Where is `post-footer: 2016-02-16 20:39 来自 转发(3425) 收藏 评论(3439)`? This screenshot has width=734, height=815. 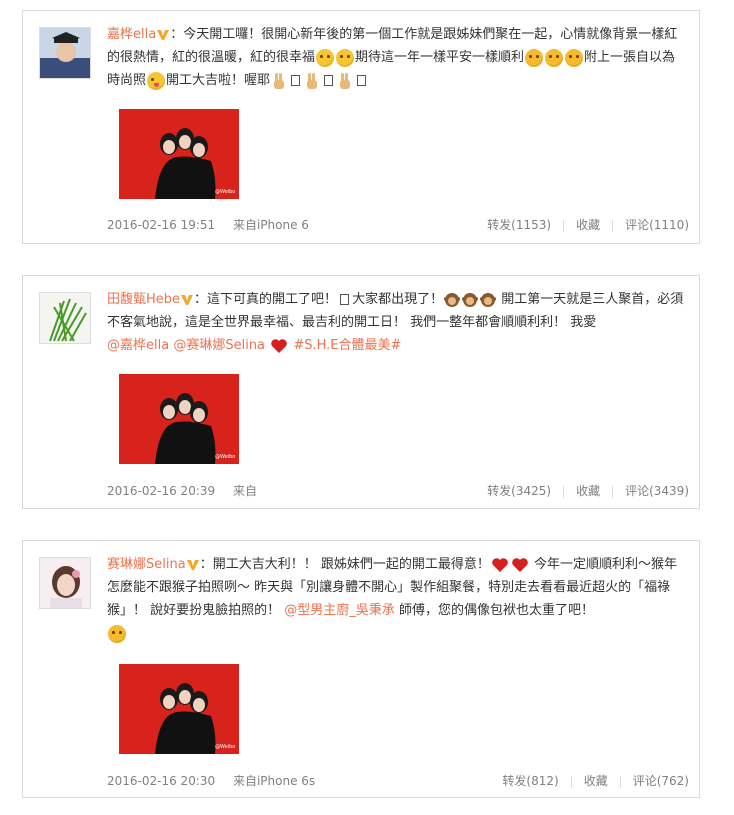
post-footer: 2016-02-16 20:39 来自 转发(3425) 收藏 评论(3439) is located at coordinates (398, 491).